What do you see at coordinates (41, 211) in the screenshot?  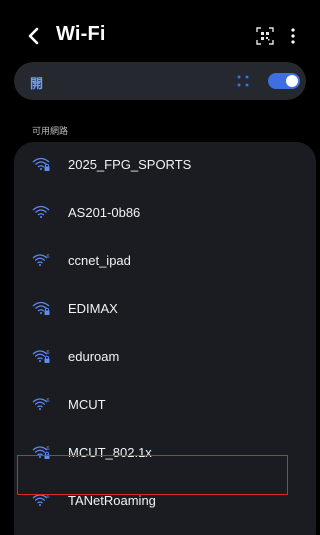 I see `wifi-icon` at bounding box center [41, 211].